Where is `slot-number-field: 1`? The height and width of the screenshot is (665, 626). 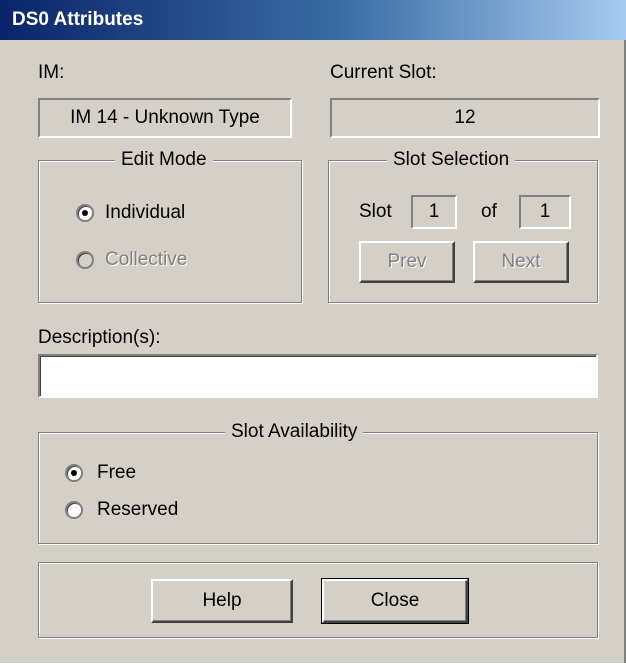 slot-number-field: 1 is located at coordinates (434, 212).